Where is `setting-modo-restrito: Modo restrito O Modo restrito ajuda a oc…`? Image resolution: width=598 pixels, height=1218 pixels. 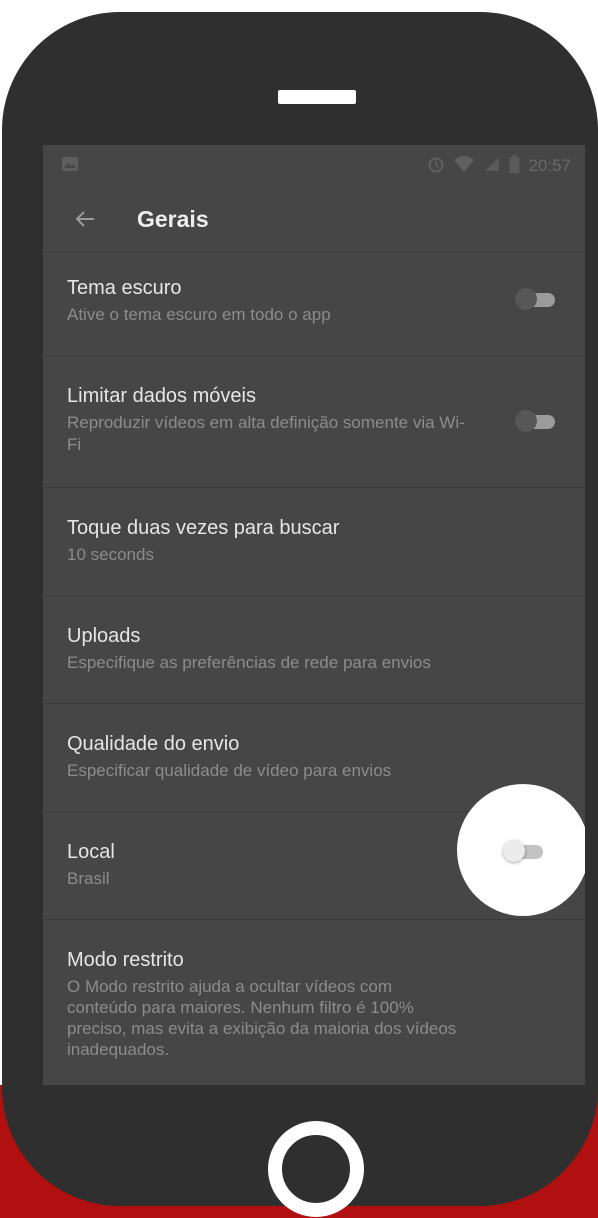 setting-modo-restrito: Modo restrito O Modo restrito ajuda a oc… is located at coordinates (314, 1002).